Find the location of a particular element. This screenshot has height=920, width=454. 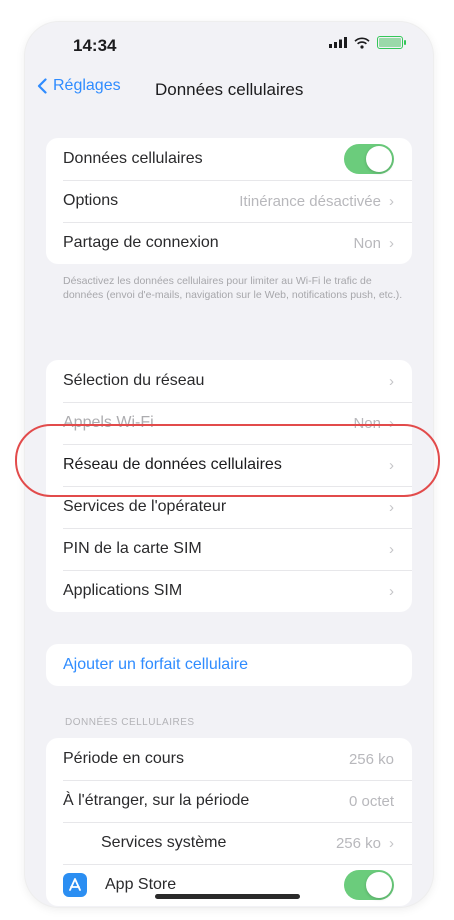

app-store-toggle is located at coordinates (369, 885).